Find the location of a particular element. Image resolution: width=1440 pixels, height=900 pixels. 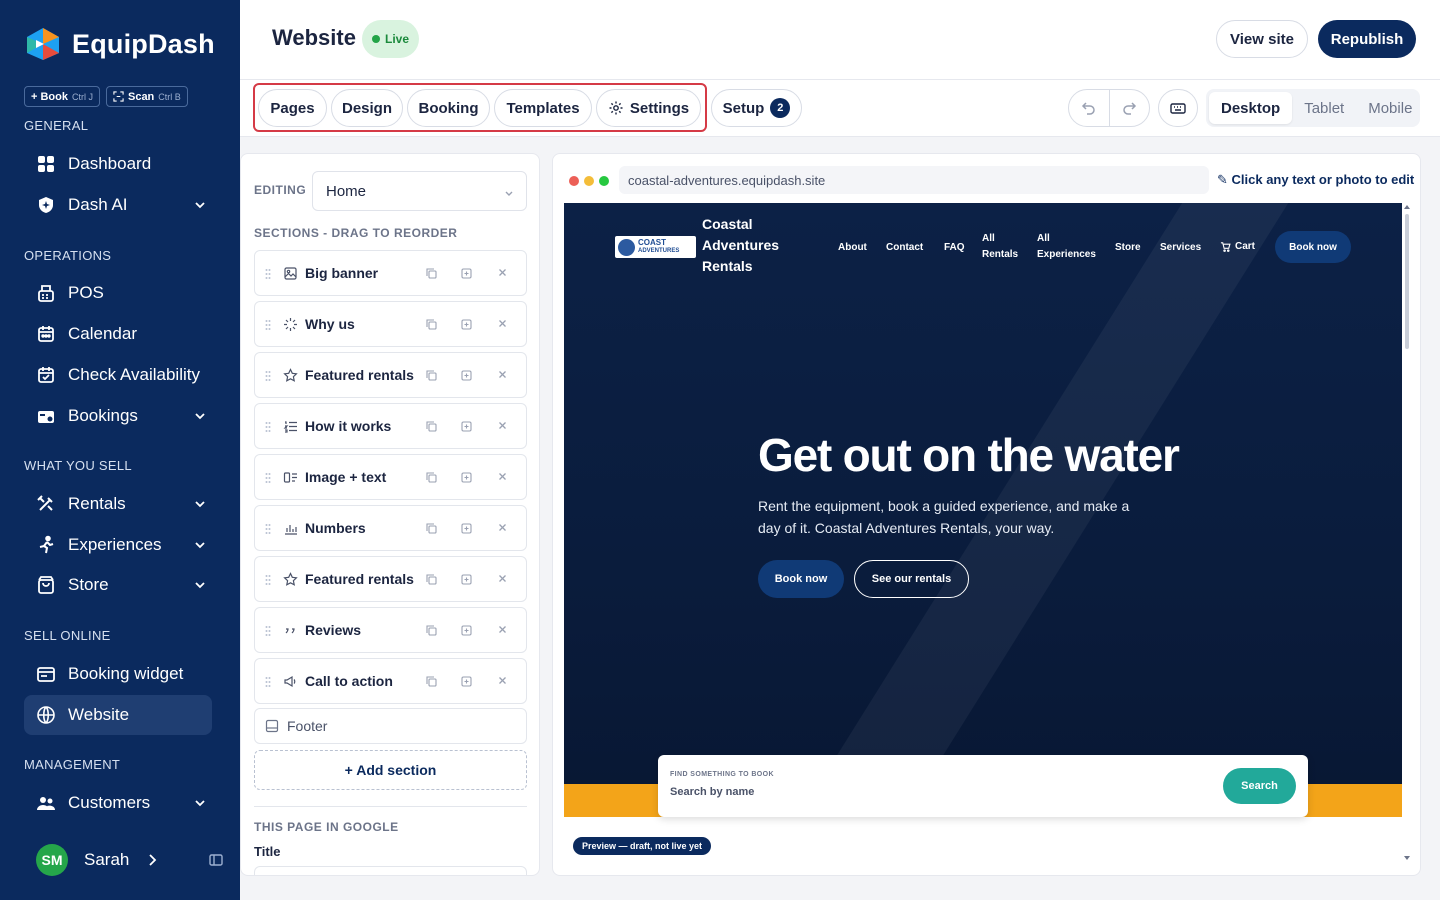

section-card: How it works is located at coordinates (390, 426).